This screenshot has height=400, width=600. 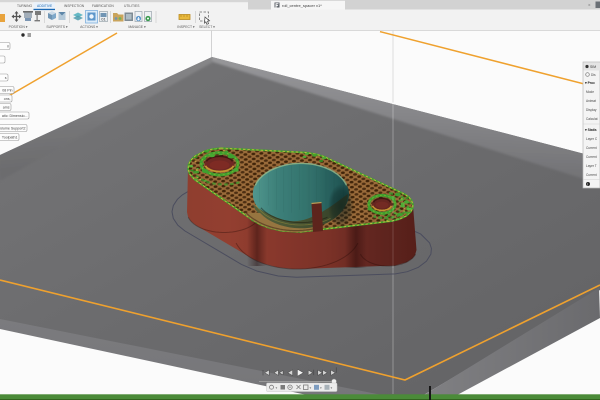 What do you see at coordinates (24, 6) in the screenshot?
I see `svg-text: TURNING` at bounding box center [24, 6].